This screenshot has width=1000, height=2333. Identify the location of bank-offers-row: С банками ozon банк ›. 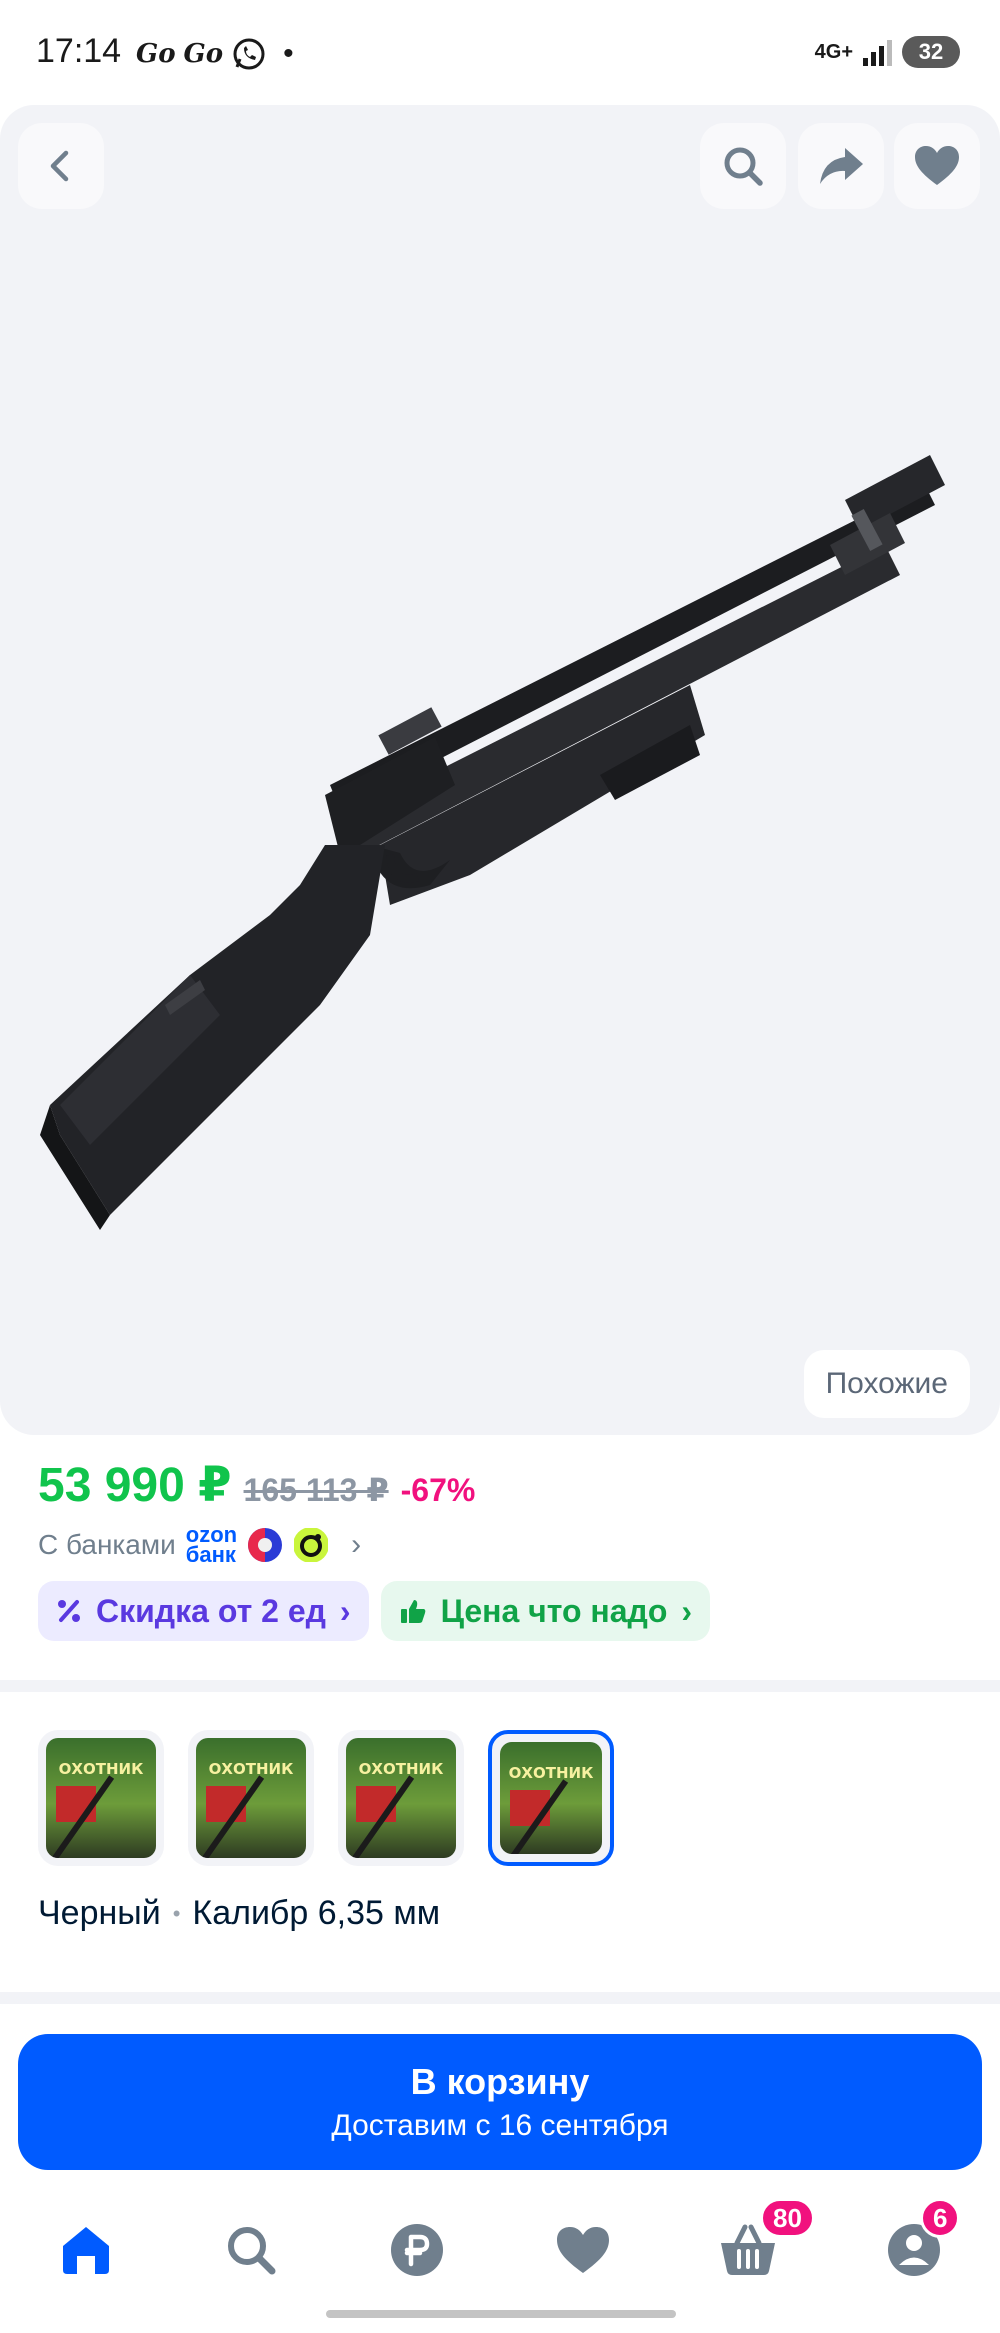
(200, 1545).